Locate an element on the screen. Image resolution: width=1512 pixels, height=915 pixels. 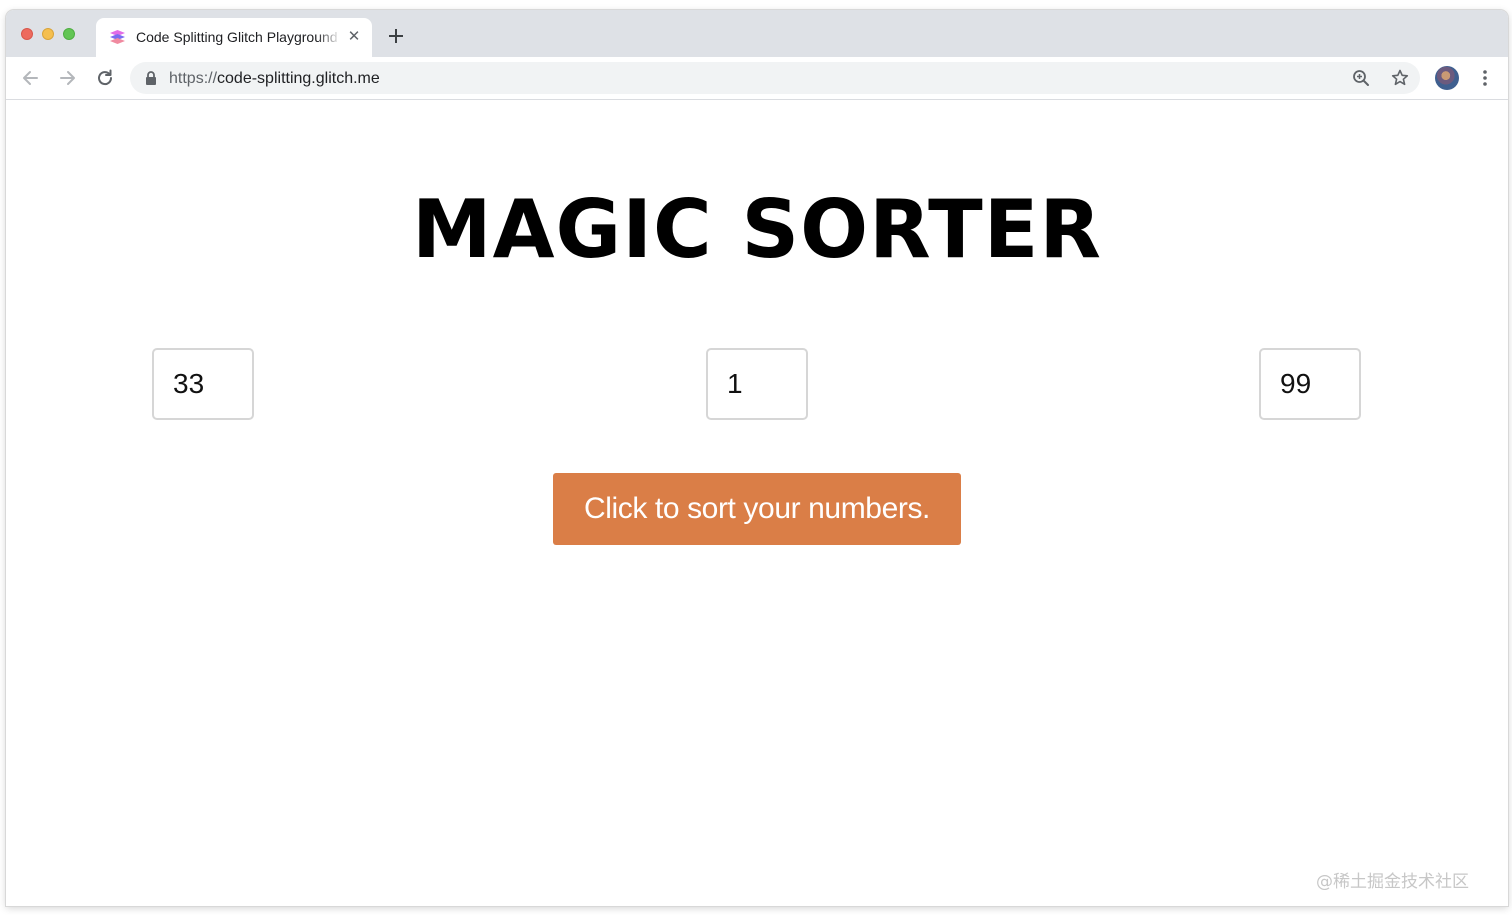
tab-close-icon: ✕ is located at coordinates (354, 37).